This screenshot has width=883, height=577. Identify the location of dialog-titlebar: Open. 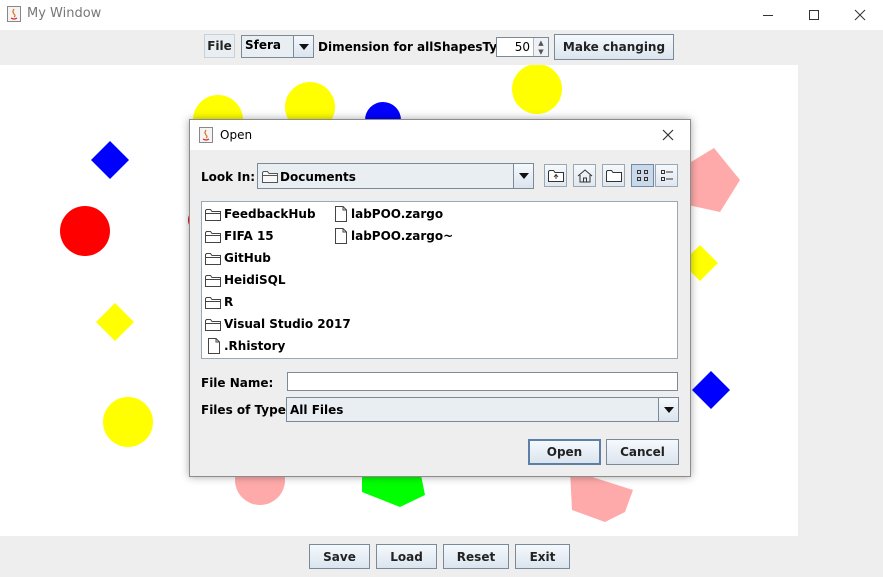
(440, 135).